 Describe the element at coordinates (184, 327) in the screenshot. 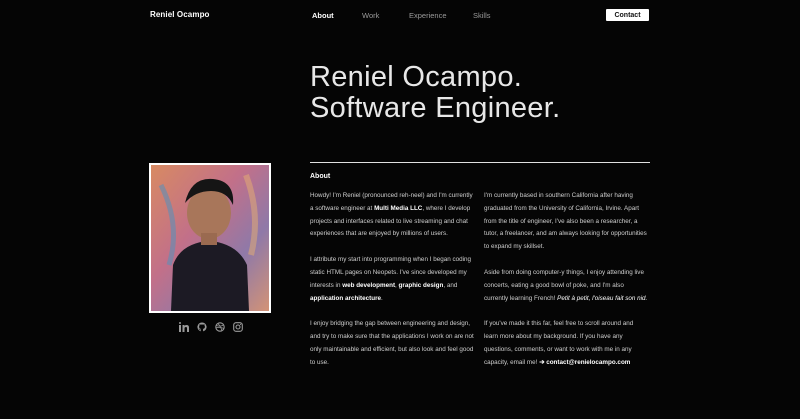

I see `linkedin-icon` at that location.